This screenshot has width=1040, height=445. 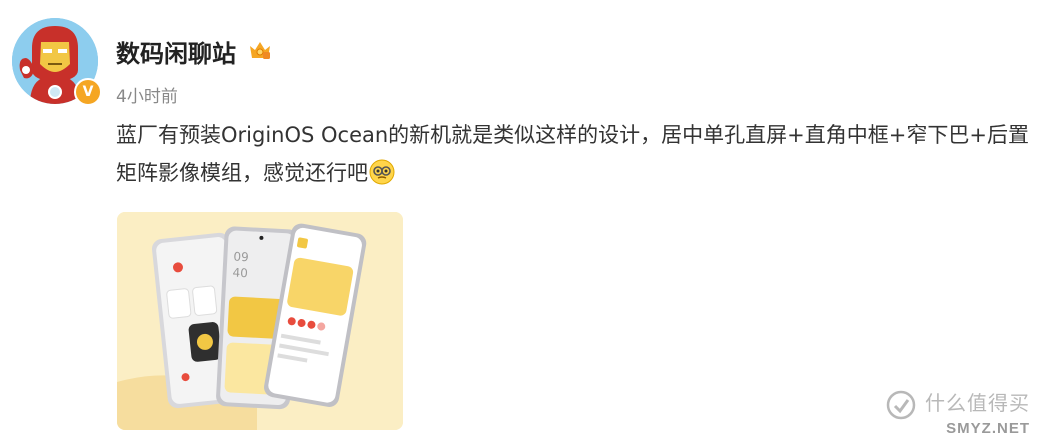 What do you see at coordinates (147, 94) in the screenshot?
I see `post-timestamp: 4小时前` at bounding box center [147, 94].